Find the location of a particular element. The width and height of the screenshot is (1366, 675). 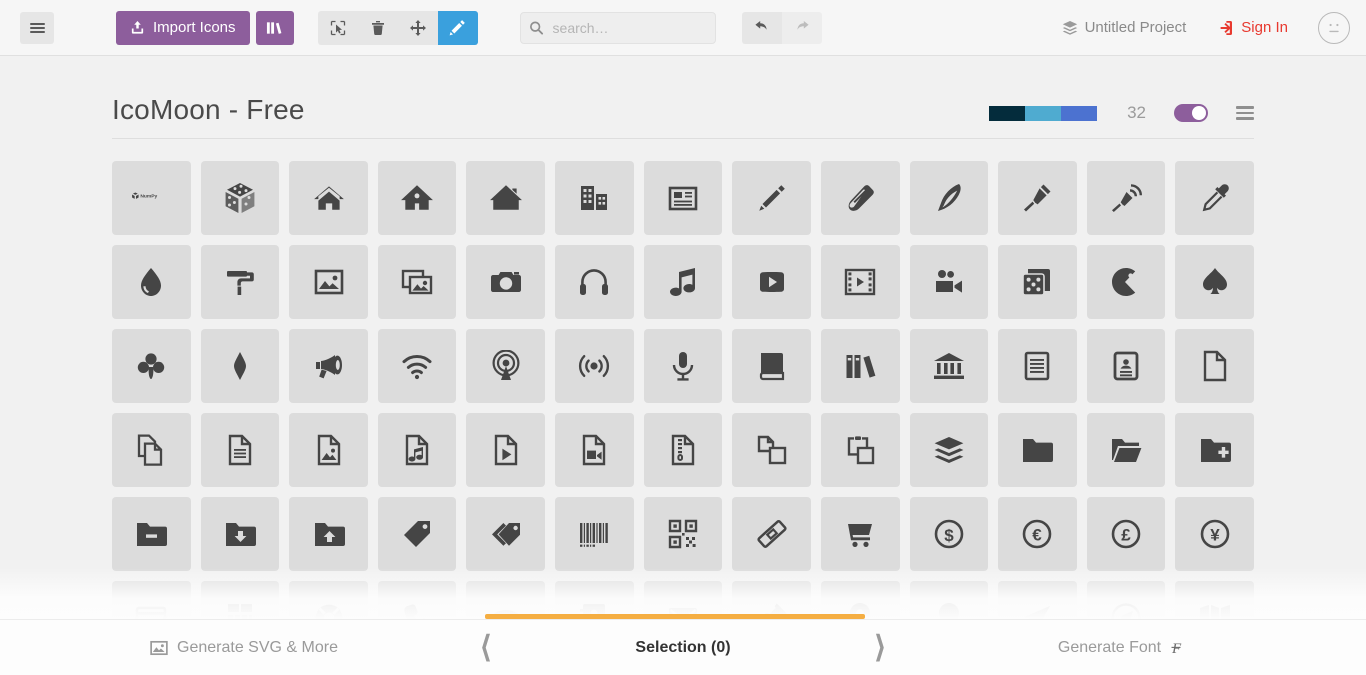

icon-numpy-logo: NumPy is located at coordinates (151, 198).